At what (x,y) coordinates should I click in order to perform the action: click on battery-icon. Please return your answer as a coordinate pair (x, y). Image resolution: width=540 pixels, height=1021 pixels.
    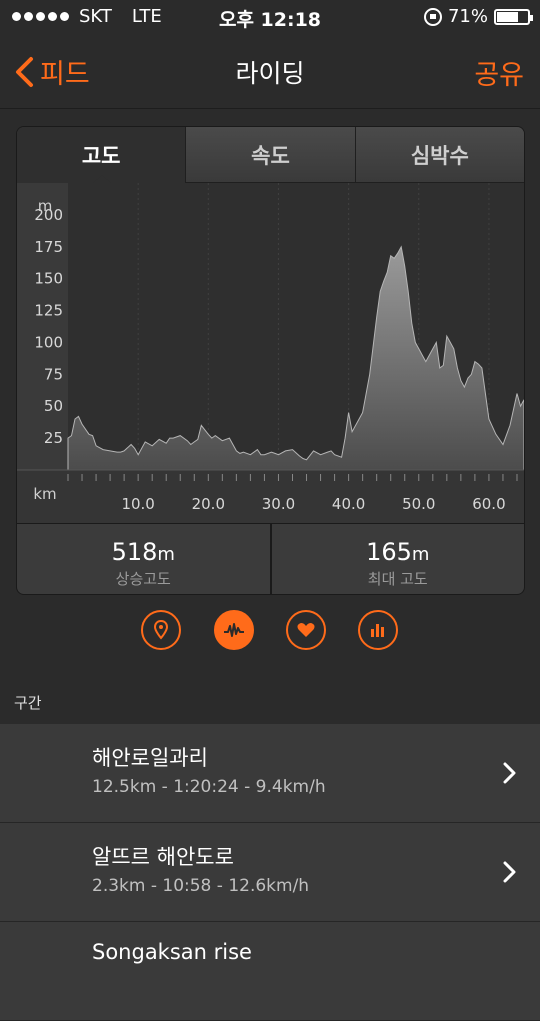
    Looking at the image, I should click on (513, 16).